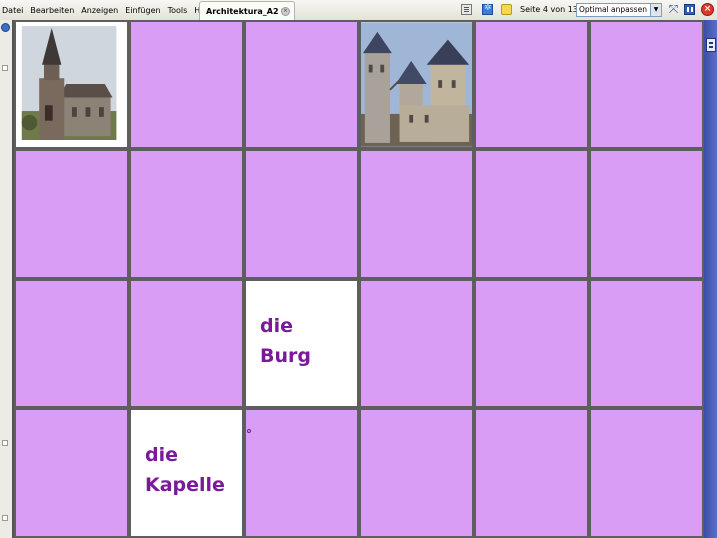  I want to click on card-church-image, so click(71, 84).